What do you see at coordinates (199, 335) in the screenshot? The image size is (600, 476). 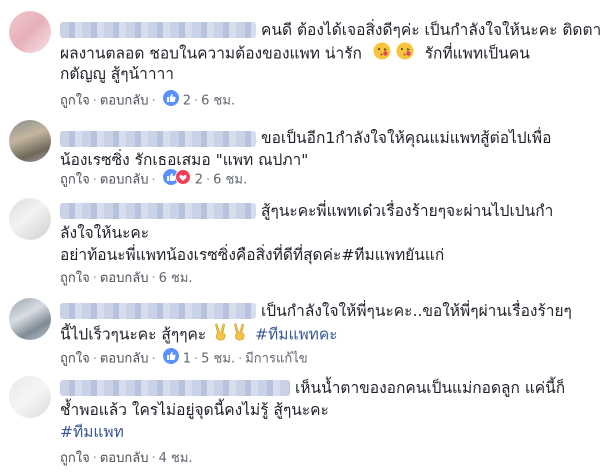 I see `comment-text: นี้ไปเร็วๆนะคะ สู้ๆๆคะ #ทีมแพทคะ` at bounding box center [199, 335].